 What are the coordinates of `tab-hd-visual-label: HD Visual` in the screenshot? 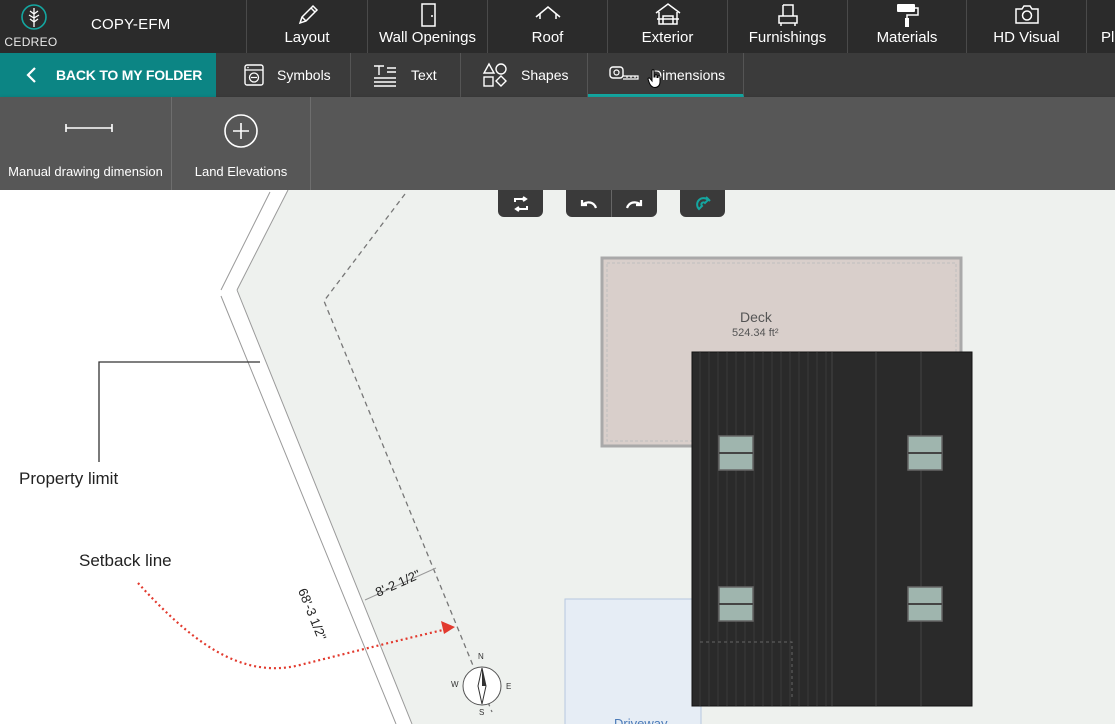 It's located at (1026, 37).